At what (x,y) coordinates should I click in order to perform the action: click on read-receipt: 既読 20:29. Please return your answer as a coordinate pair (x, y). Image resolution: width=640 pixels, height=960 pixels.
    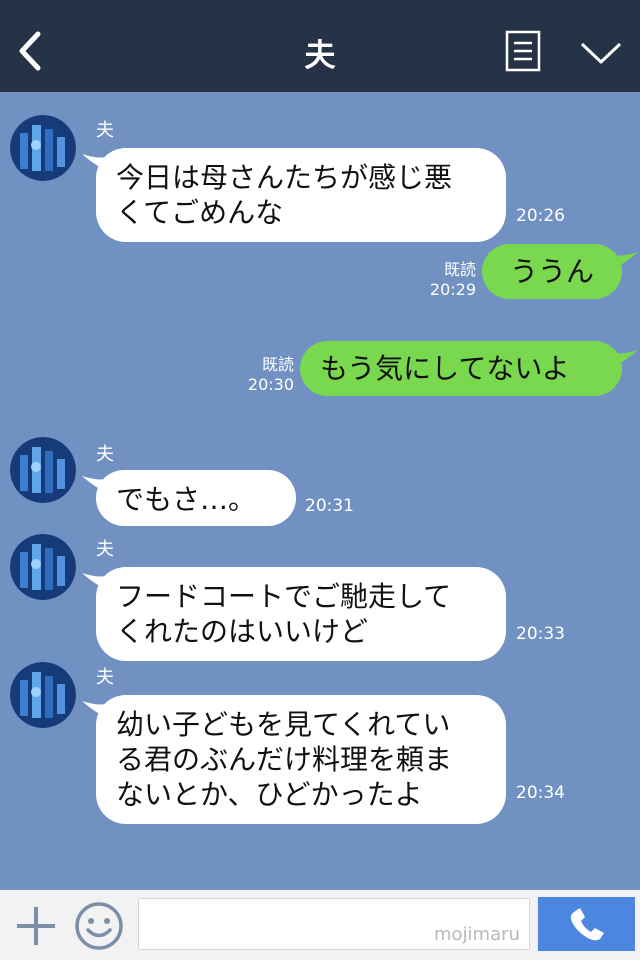
    Looking at the image, I should click on (446, 280).